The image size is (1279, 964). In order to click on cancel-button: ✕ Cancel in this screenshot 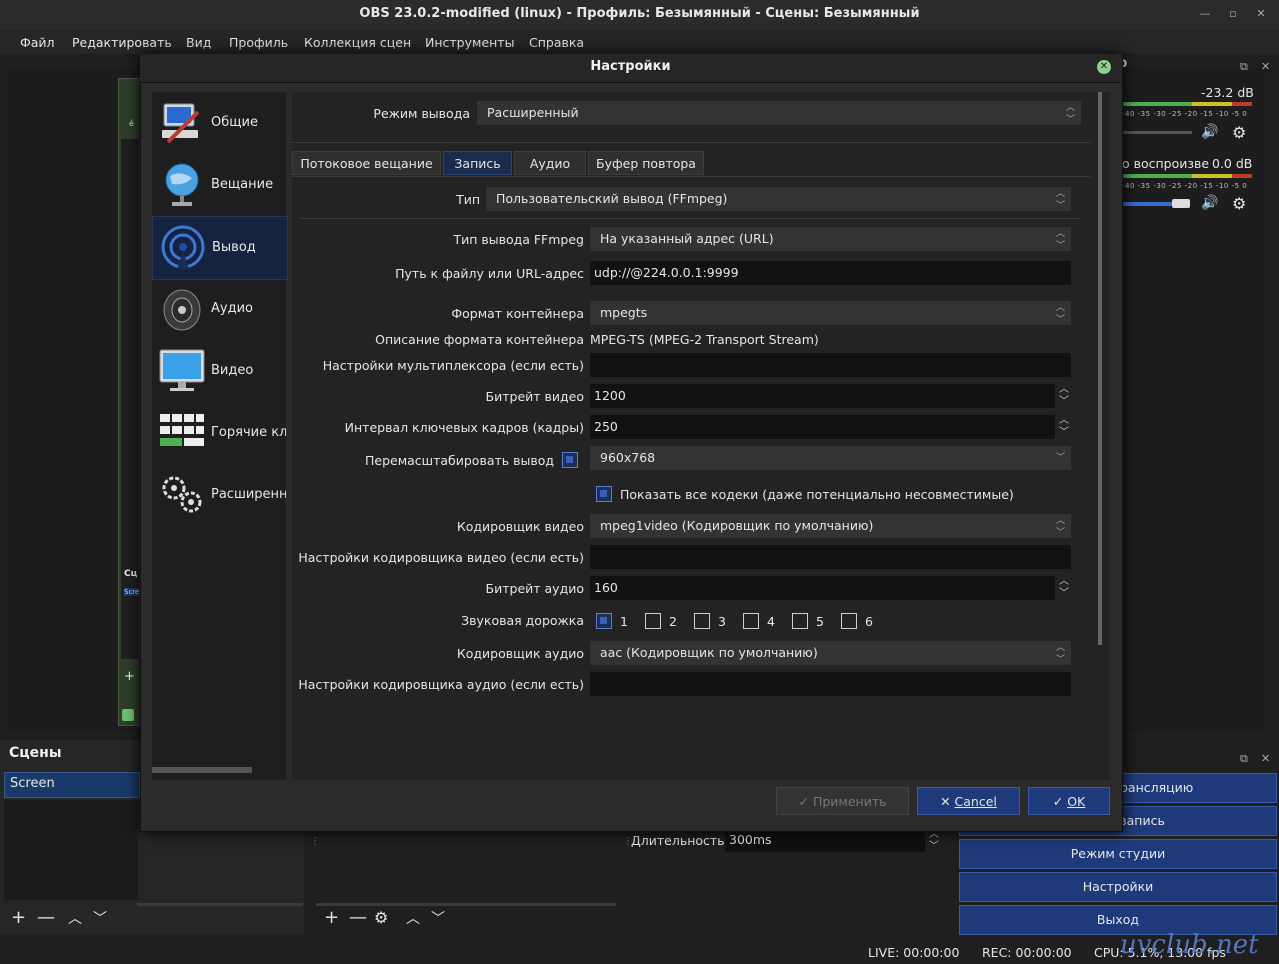, I will do `click(968, 801)`.